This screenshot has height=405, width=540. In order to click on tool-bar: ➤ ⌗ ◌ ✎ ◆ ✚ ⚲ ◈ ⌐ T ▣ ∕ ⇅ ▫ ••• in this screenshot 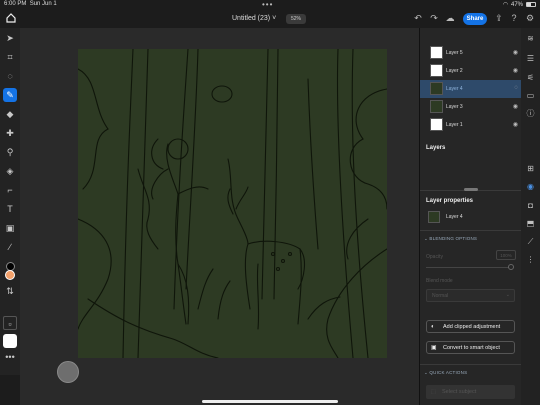, I will do `click(10, 201)`.